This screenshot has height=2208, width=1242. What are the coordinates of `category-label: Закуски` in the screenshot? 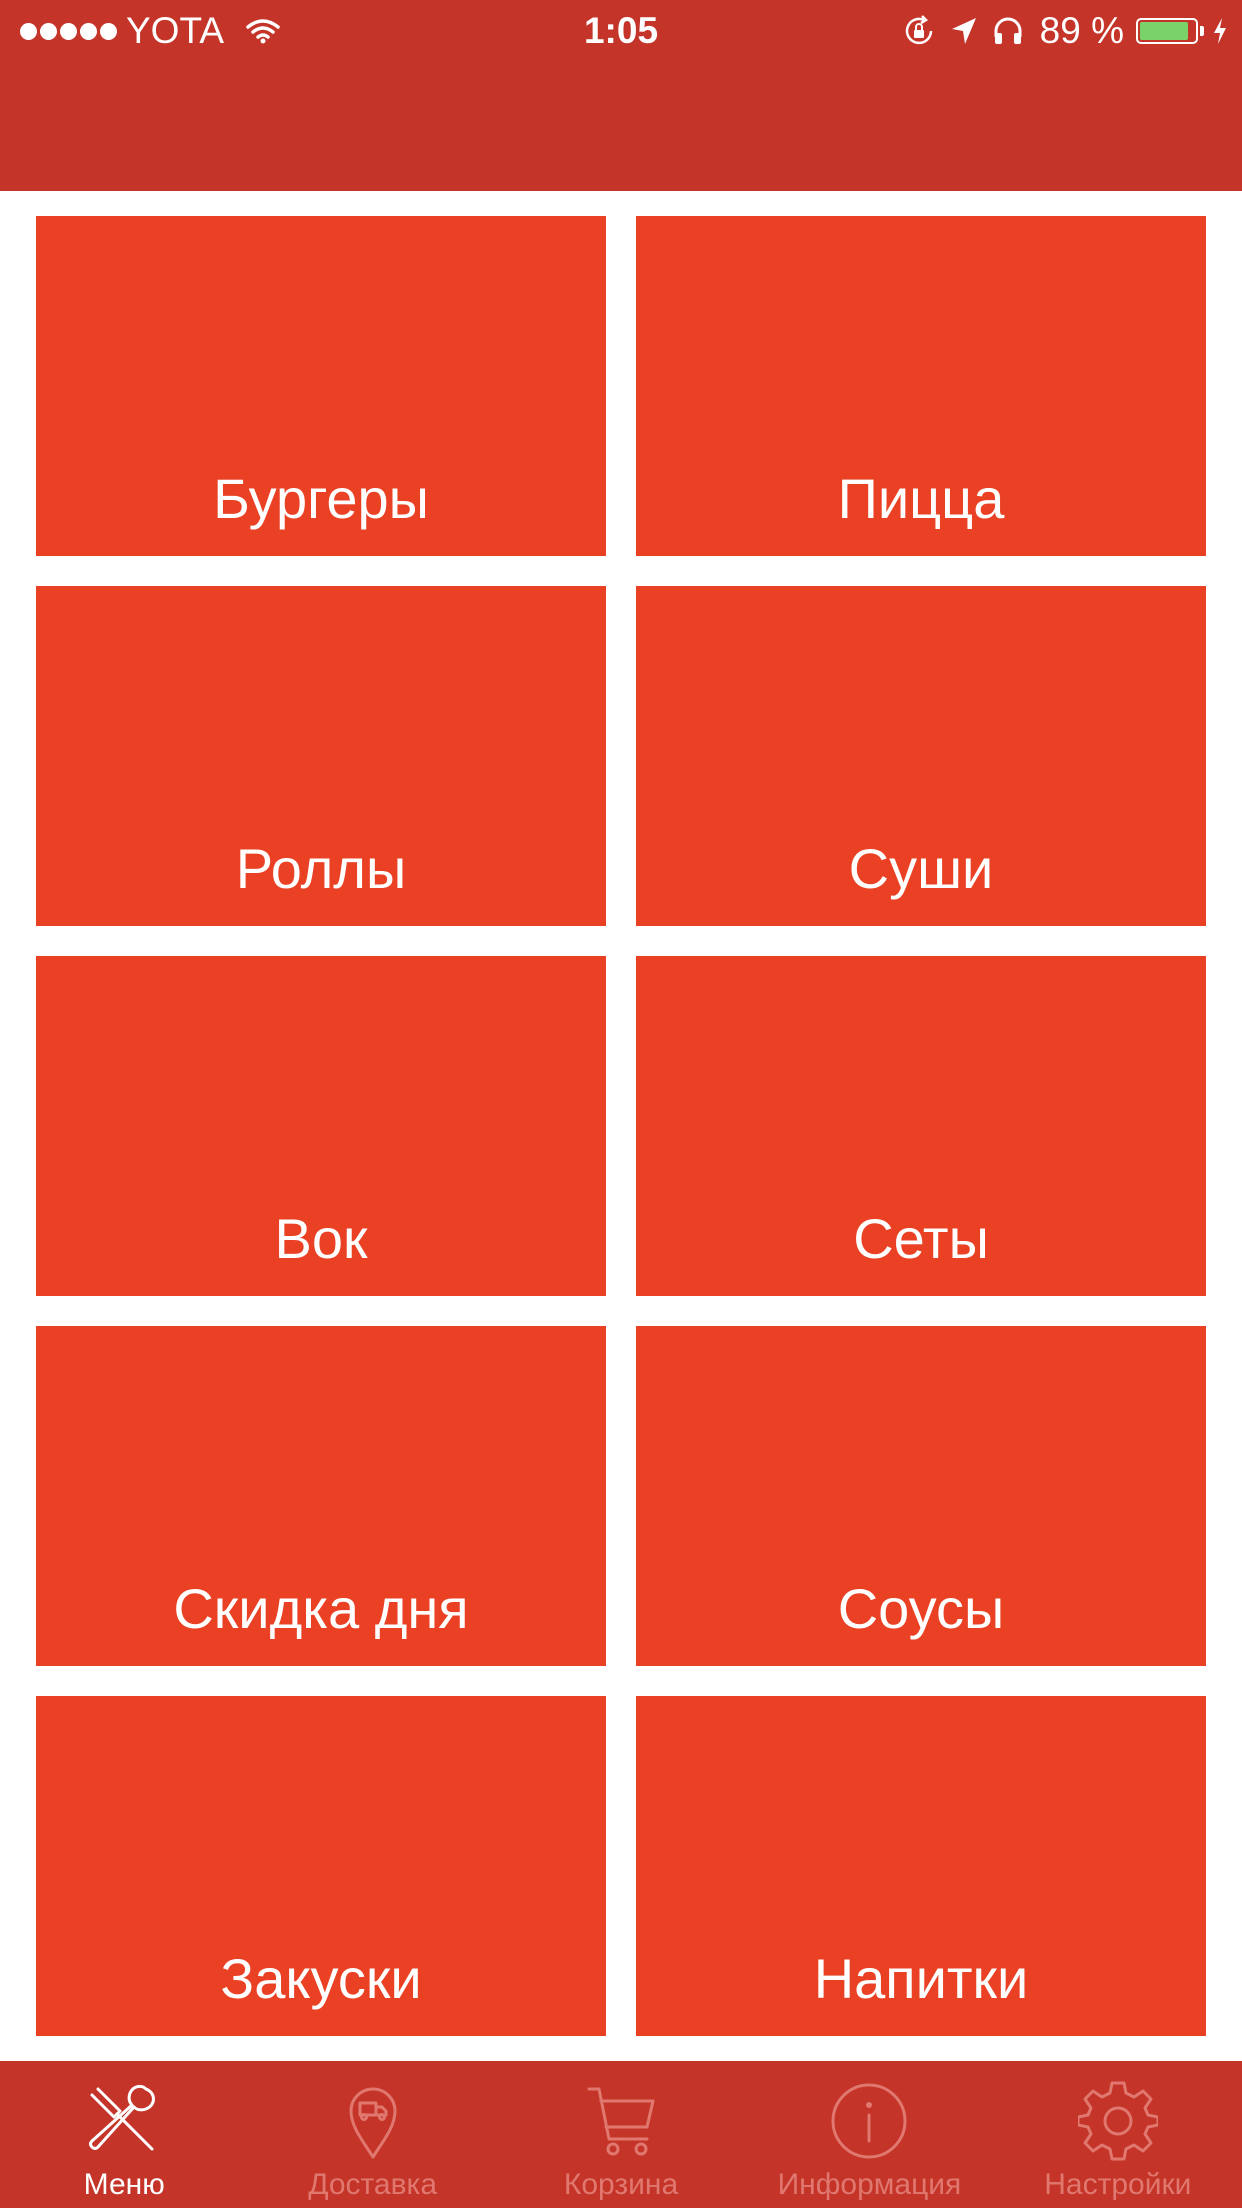 It's located at (321, 1978).